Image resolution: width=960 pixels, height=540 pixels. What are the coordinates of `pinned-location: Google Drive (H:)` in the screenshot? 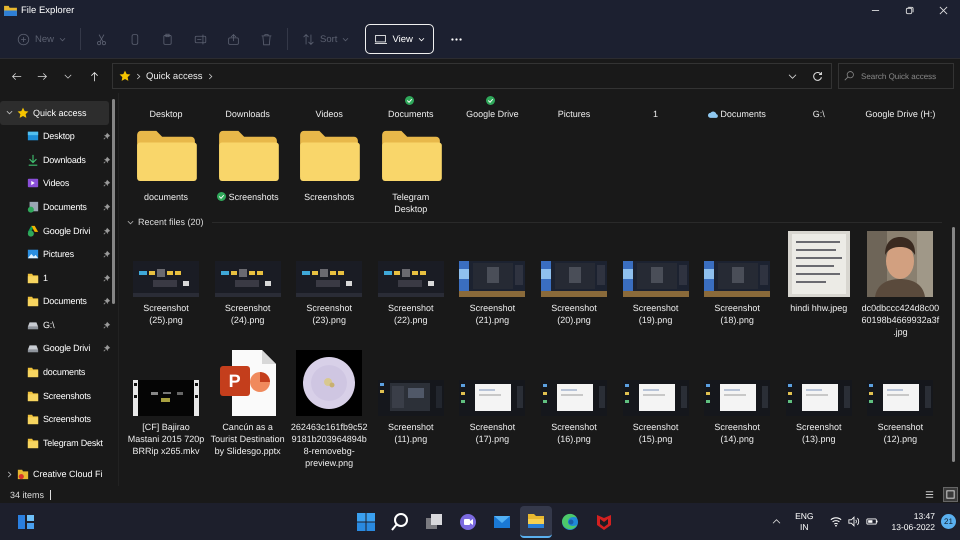 It's located at (900, 114).